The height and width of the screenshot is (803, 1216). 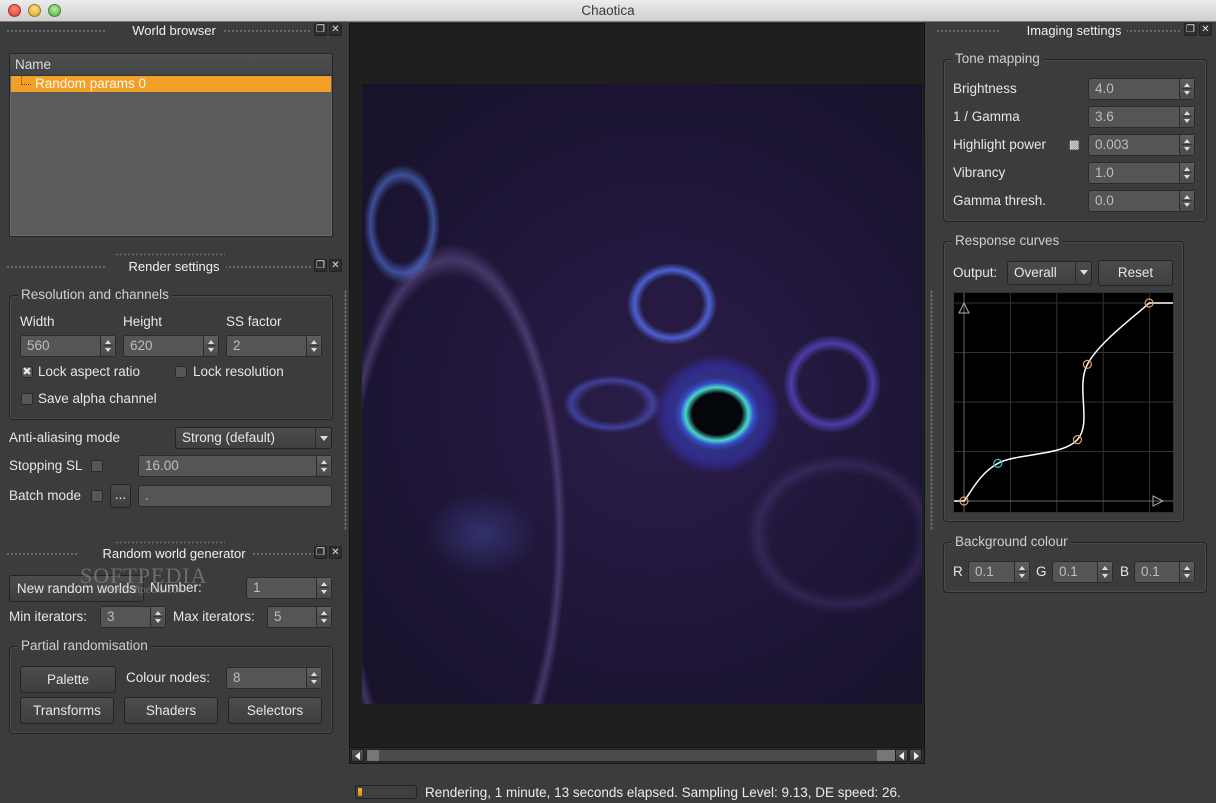 What do you see at coordinates (133, 617) in the screenshot?
I see `min-iterators-spinbox: 3` at bounding box center [133, 617].